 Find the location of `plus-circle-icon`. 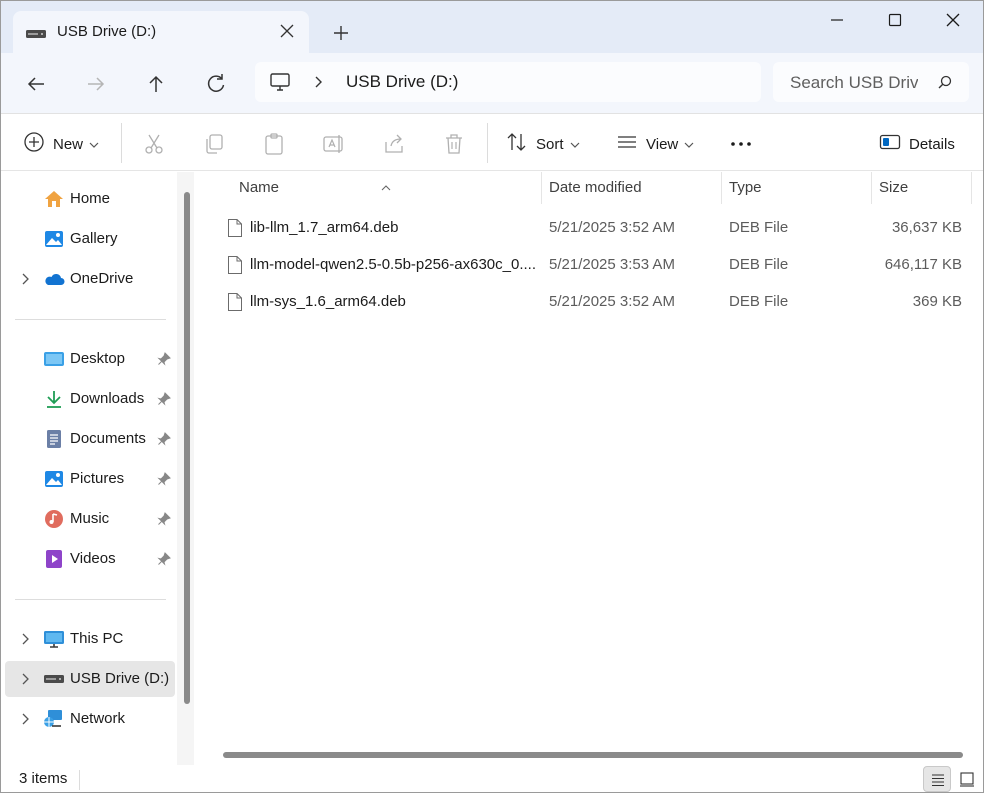

plus-circle-icon is located at coordinates (34, 144).